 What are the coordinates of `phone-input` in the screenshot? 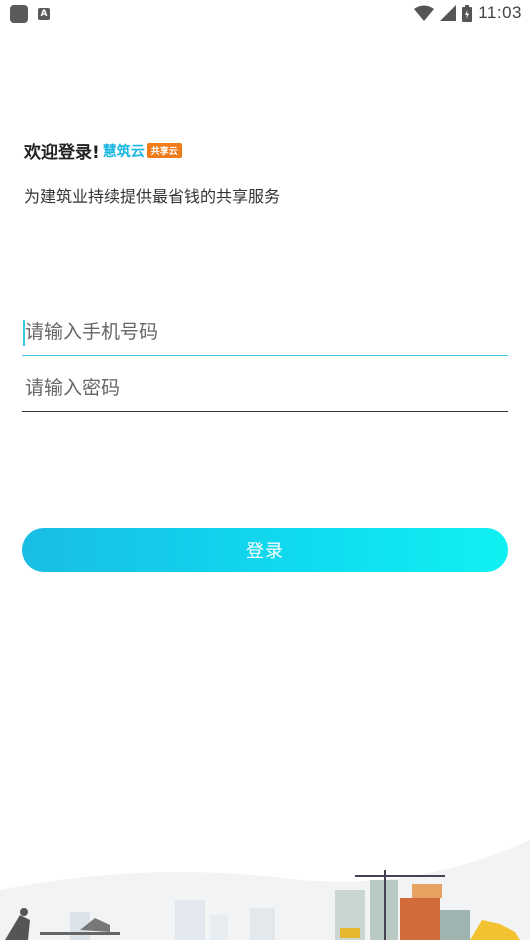 It's located at (265, 332).